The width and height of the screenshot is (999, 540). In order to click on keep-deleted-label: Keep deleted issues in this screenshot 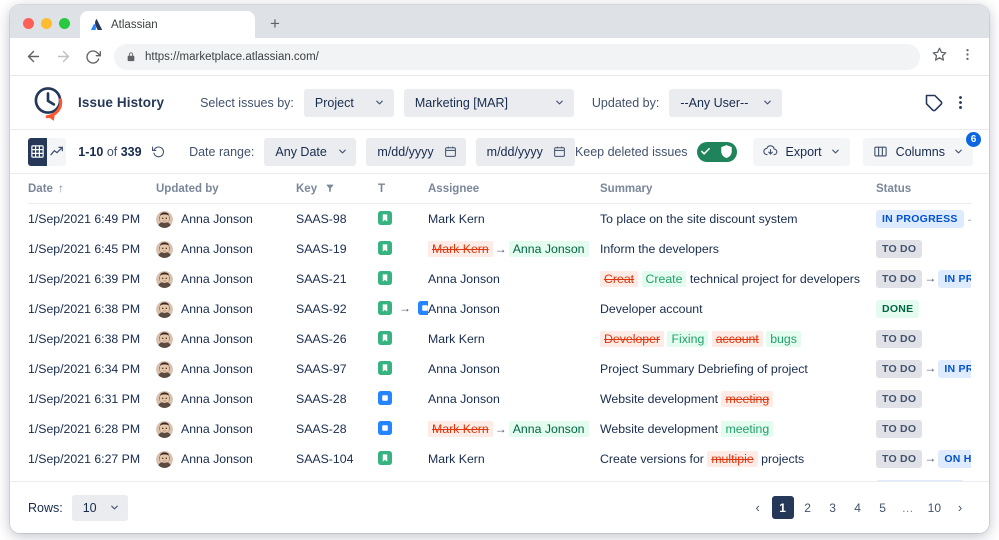, I will do `click(631, 151)`.